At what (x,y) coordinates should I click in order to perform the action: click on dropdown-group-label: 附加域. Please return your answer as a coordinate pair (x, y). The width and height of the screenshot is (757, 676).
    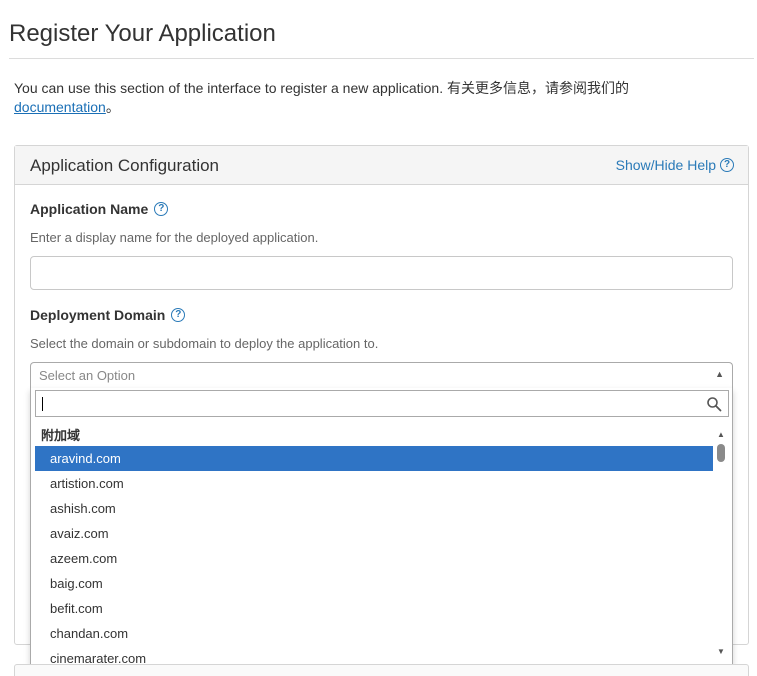
    Looking at the image, I should click on (61, 435).